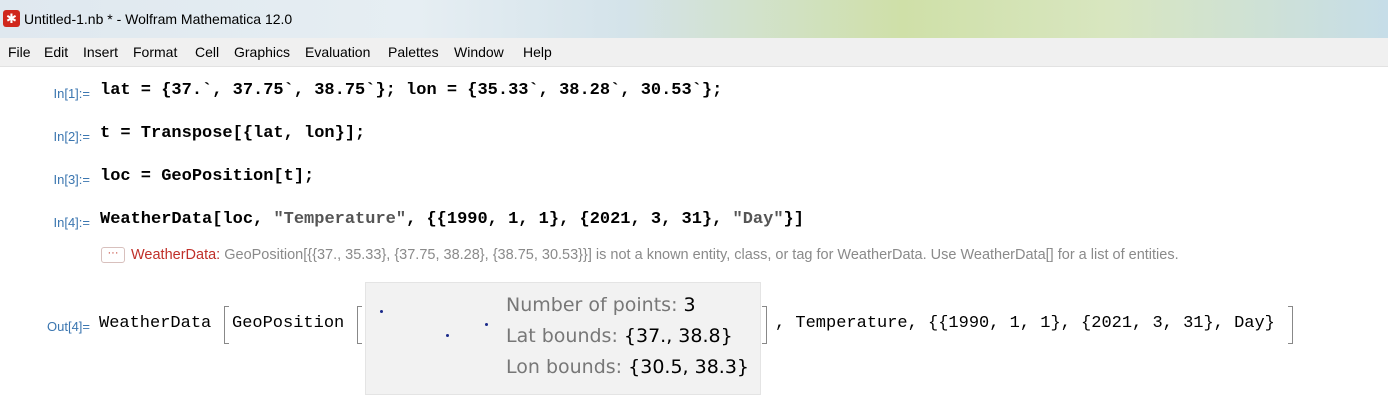 This screenshot has height=413, width=1388. I want to click on menu-format: Format, so click(155, 52).